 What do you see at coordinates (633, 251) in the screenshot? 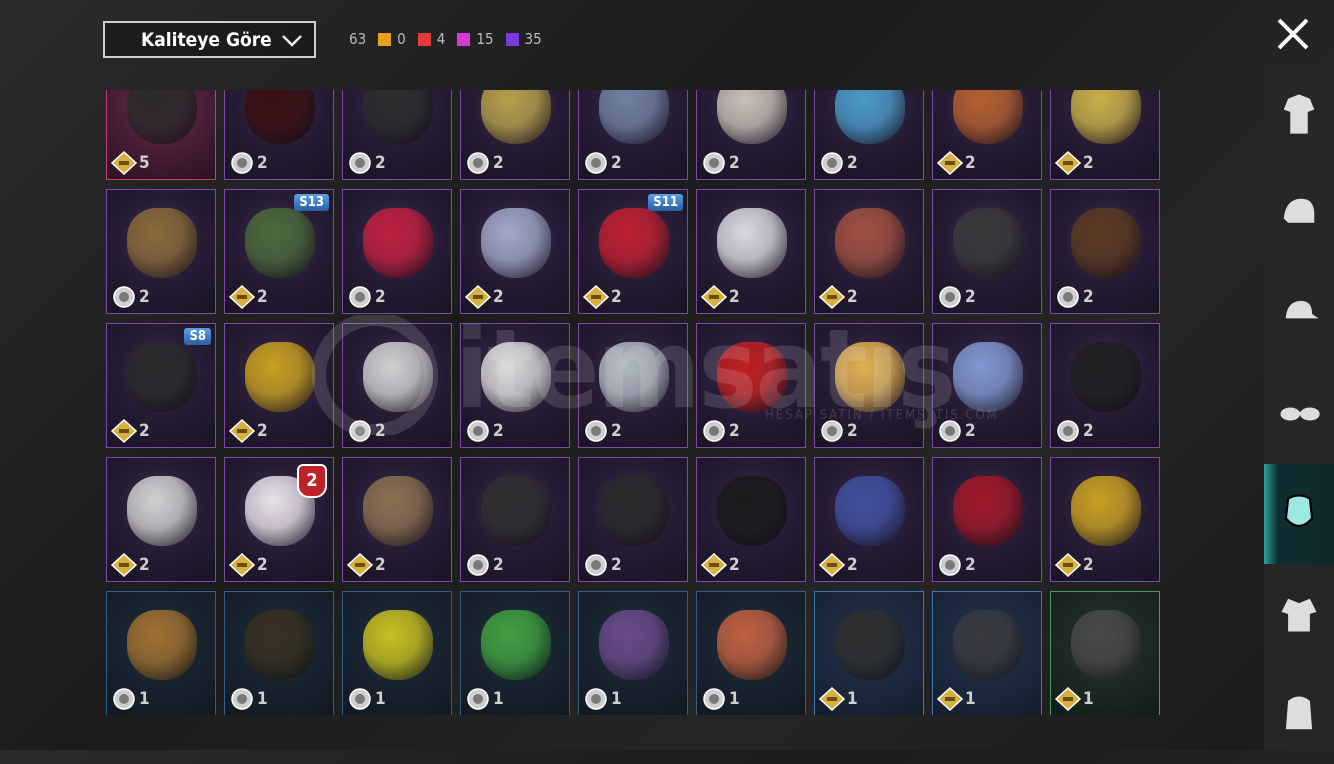
I see `inventory-item-card: 2 S11` at bounding box center [633, 251].